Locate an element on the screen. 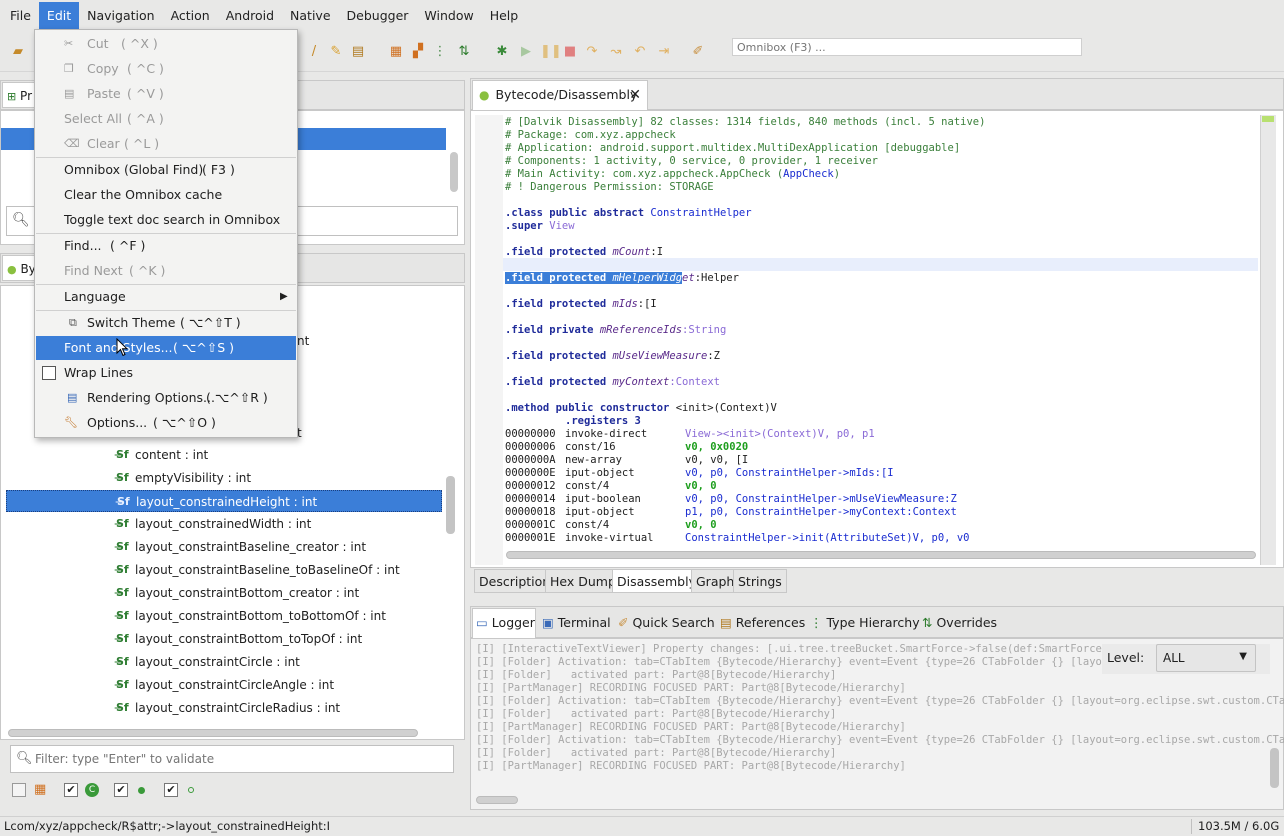  debug-bug-icon: ✱ is located at coordinates (502, 52).